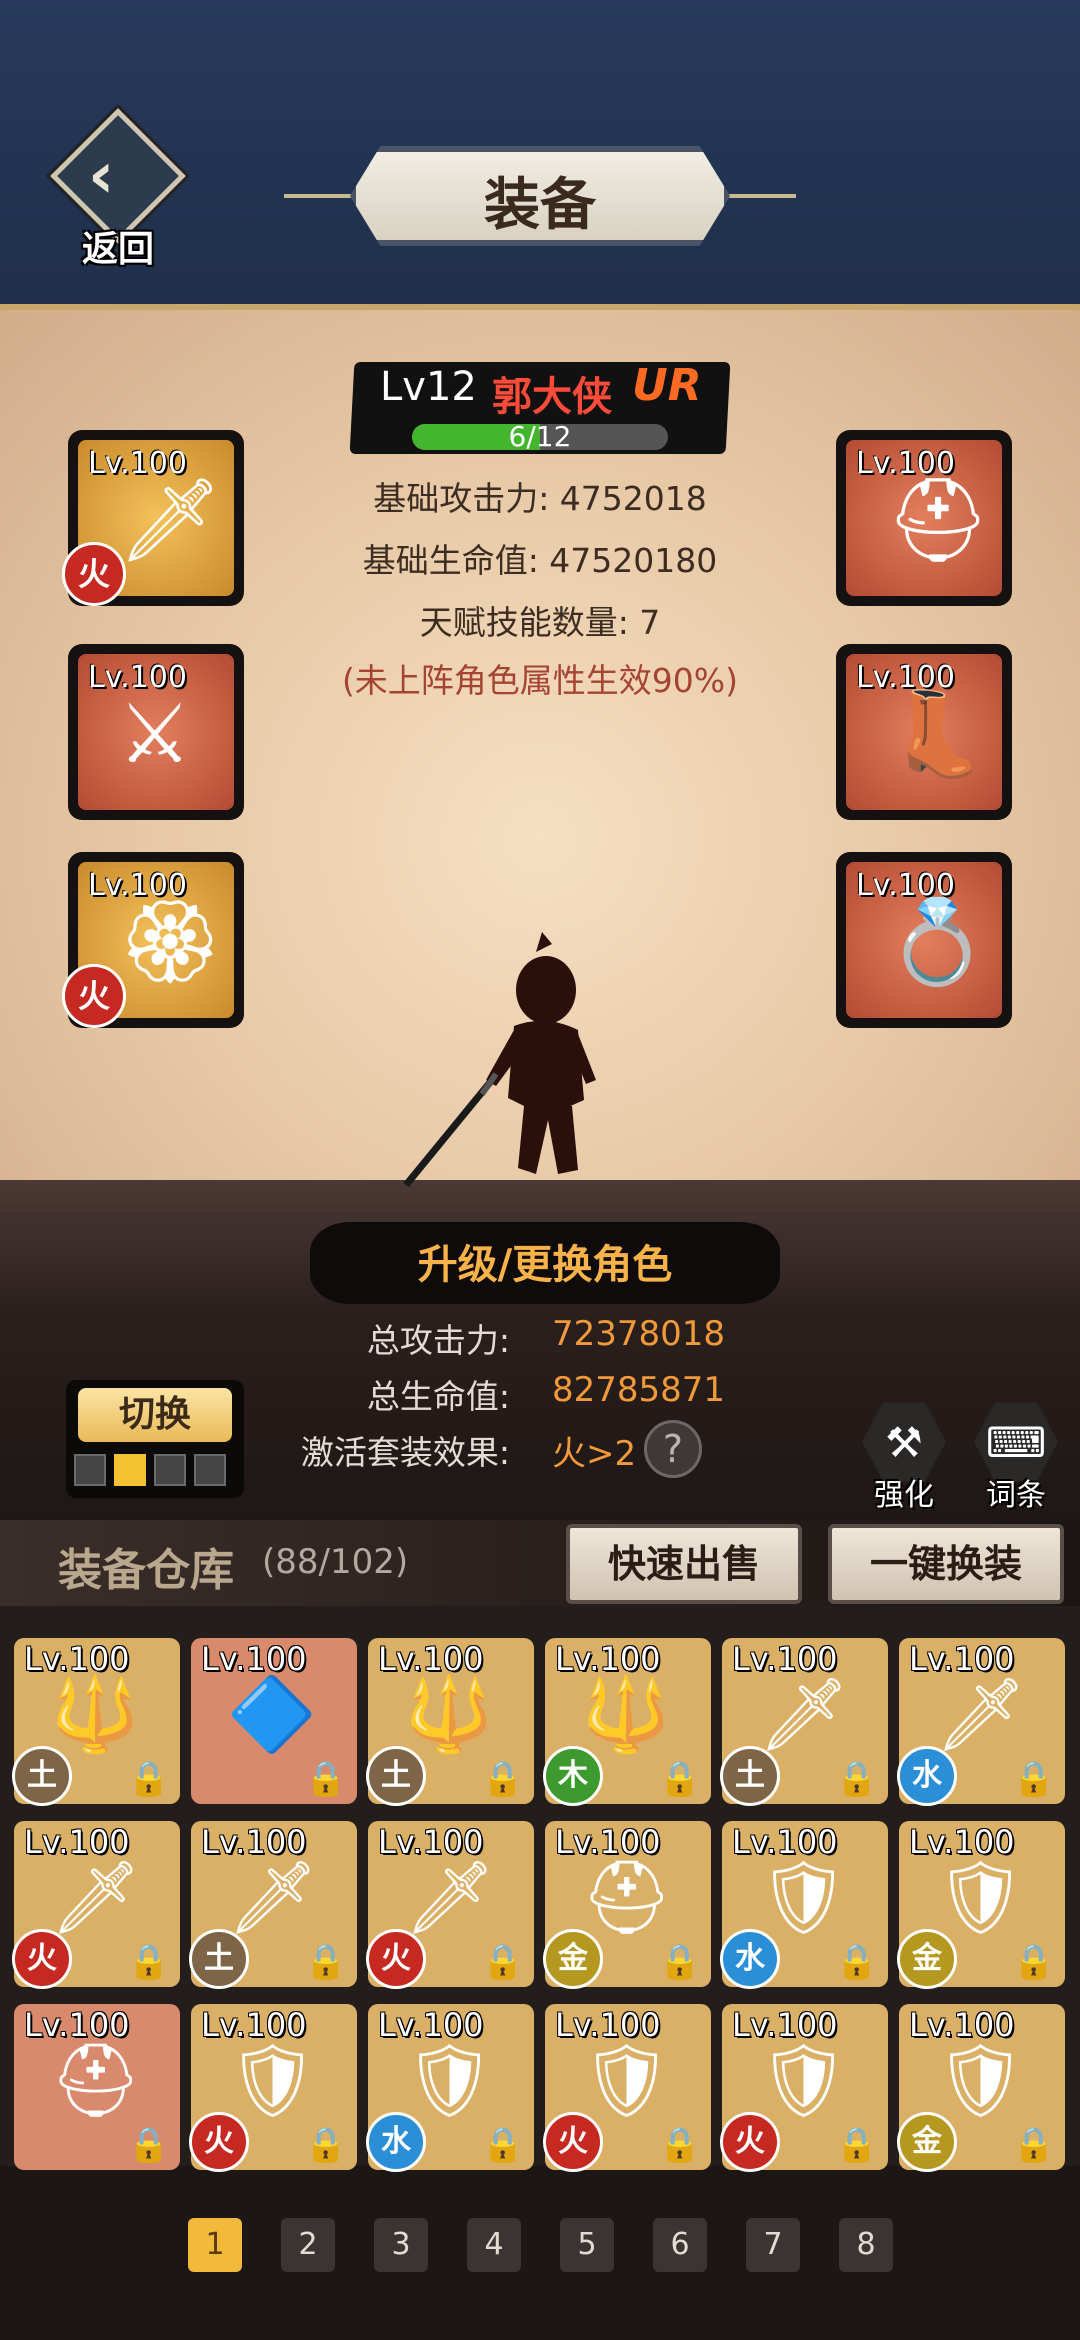  What do you see at coordinates (673, 1449) in the screenshot?
I see `help-icon: ?` at bounding box center [673, 1449].